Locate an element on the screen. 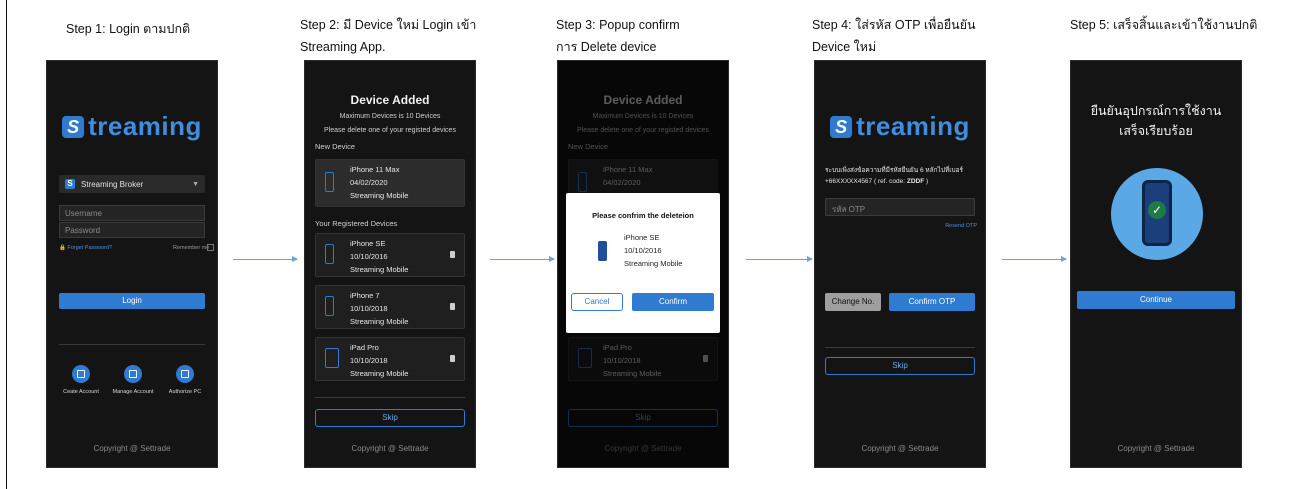  device-name: iPhone 7 is located at coordinates (365, 295).